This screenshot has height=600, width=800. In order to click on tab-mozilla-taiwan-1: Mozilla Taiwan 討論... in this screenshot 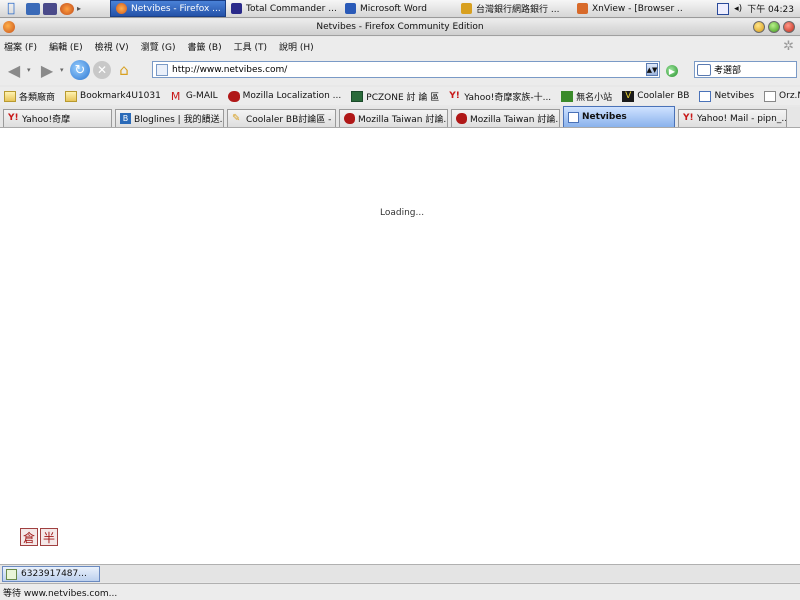, I will do `click(393, 118)`.